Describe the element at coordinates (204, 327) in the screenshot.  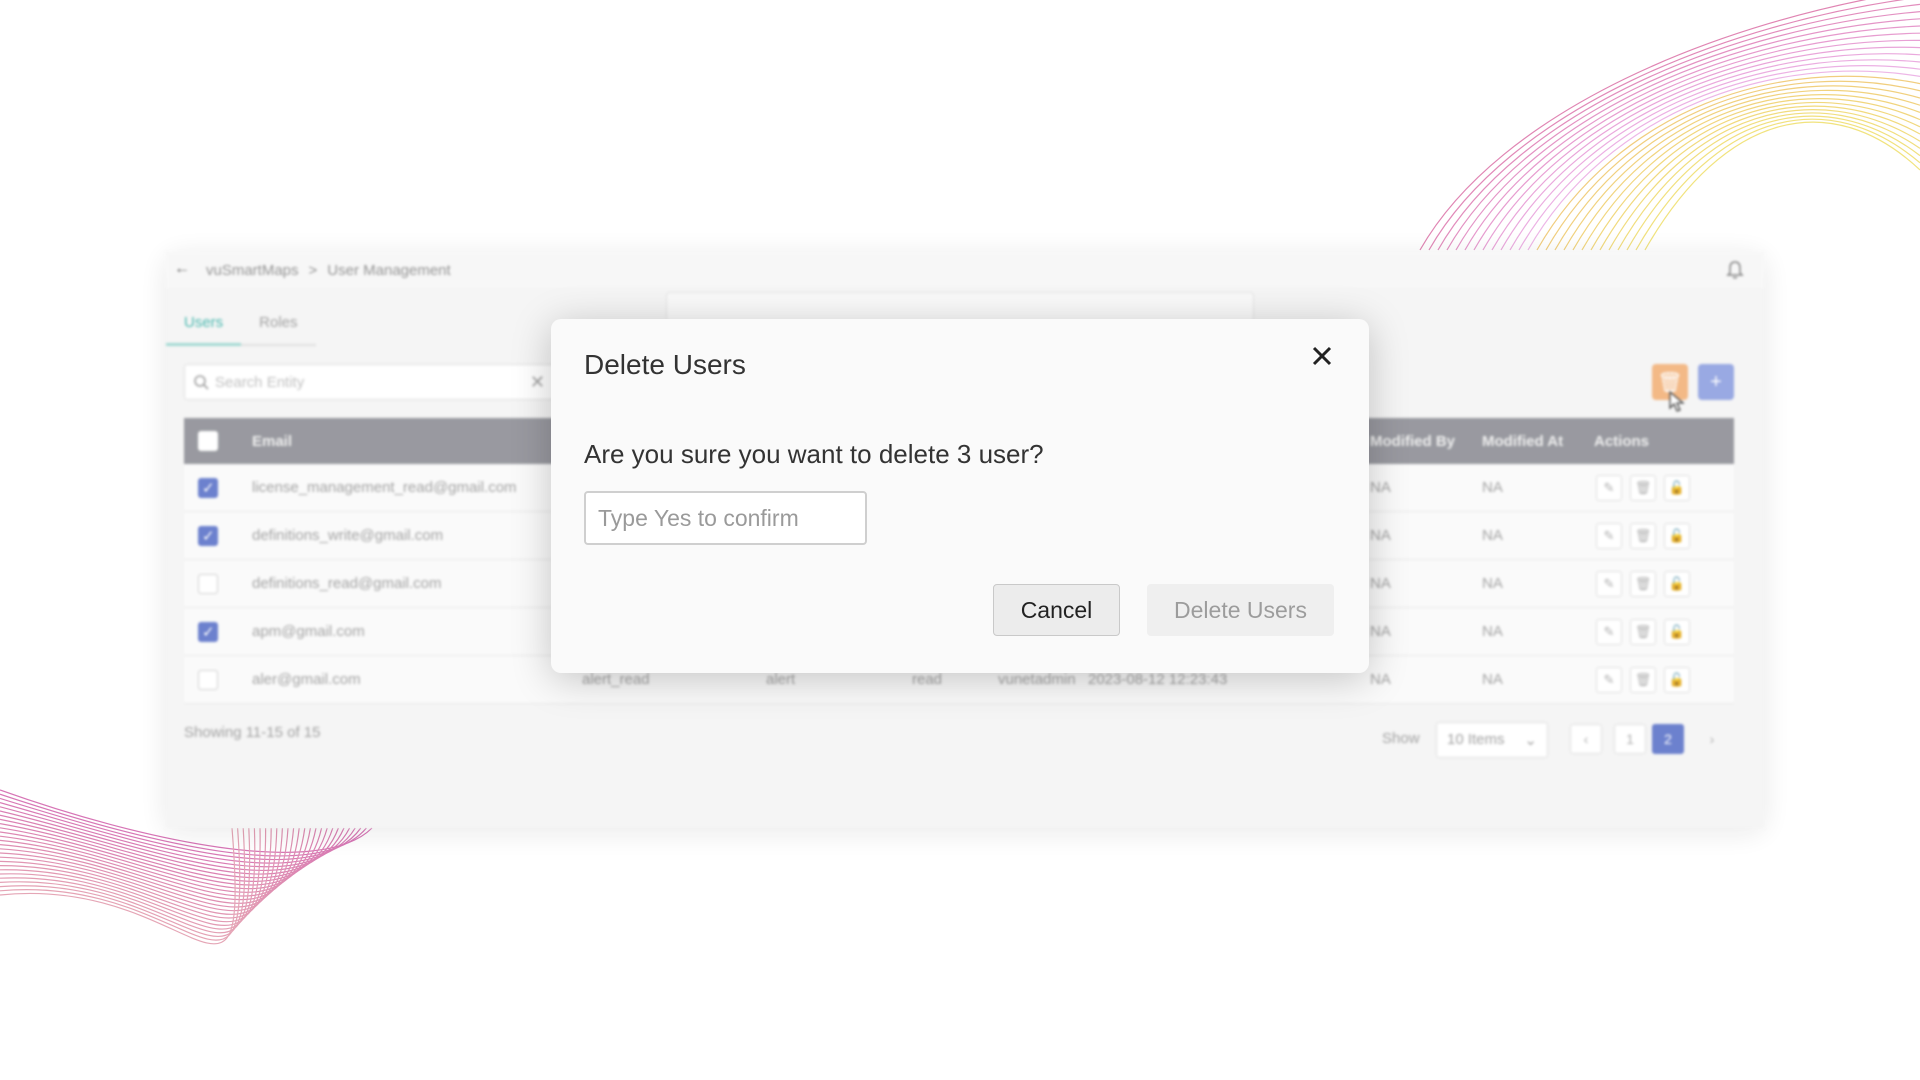
I see `tab-users: Users` at that location.